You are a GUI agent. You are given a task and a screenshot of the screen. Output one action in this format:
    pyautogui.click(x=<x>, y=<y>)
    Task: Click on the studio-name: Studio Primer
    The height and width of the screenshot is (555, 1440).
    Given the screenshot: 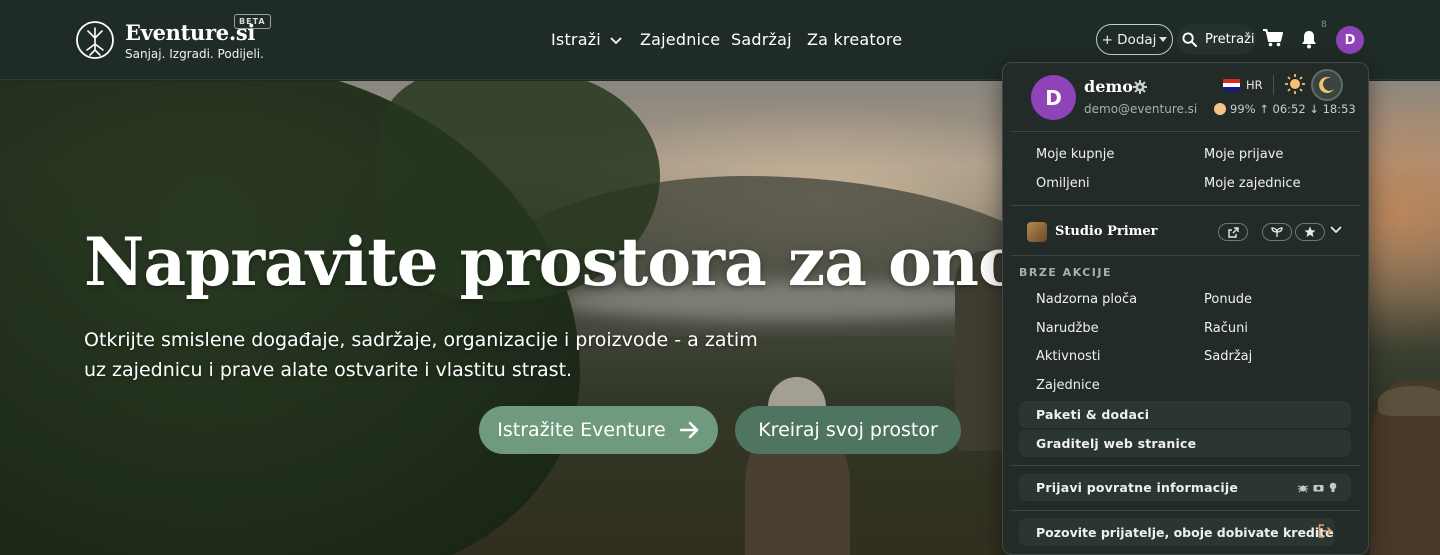 What is the action you would take?
    pyautogui.click(x=1106, y=231)
    